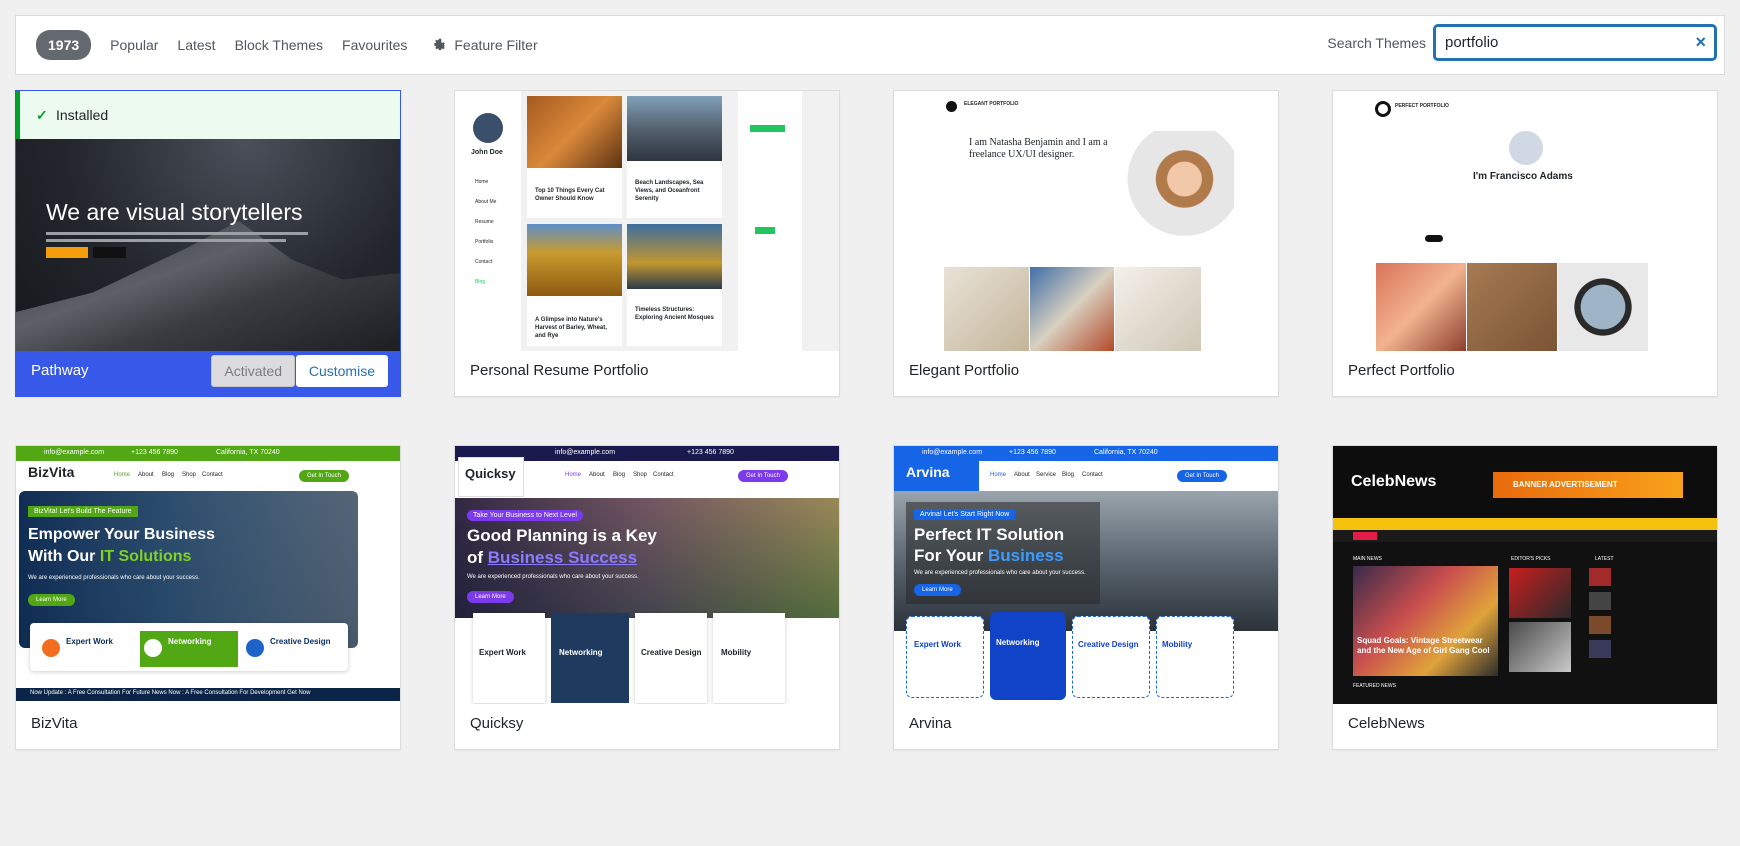 The width and height of the screenshot is (1740, 846). I want to click on tab-latest: Latest, so click(196, 45).